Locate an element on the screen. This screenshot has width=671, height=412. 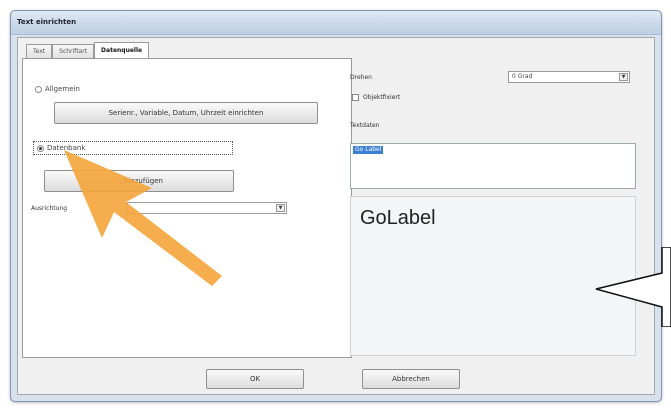
radio-general: Allgemein is located at coordinates (57, 89).